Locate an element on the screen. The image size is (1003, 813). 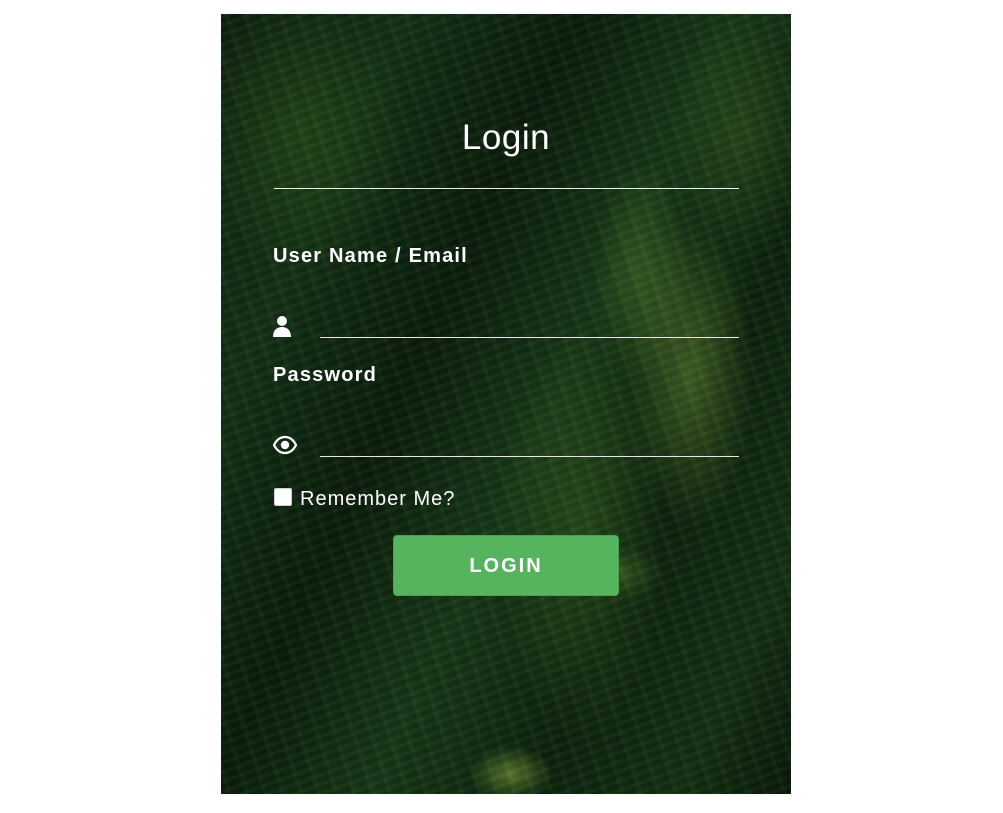
login-title: Login is located at coordinates (506, 137).